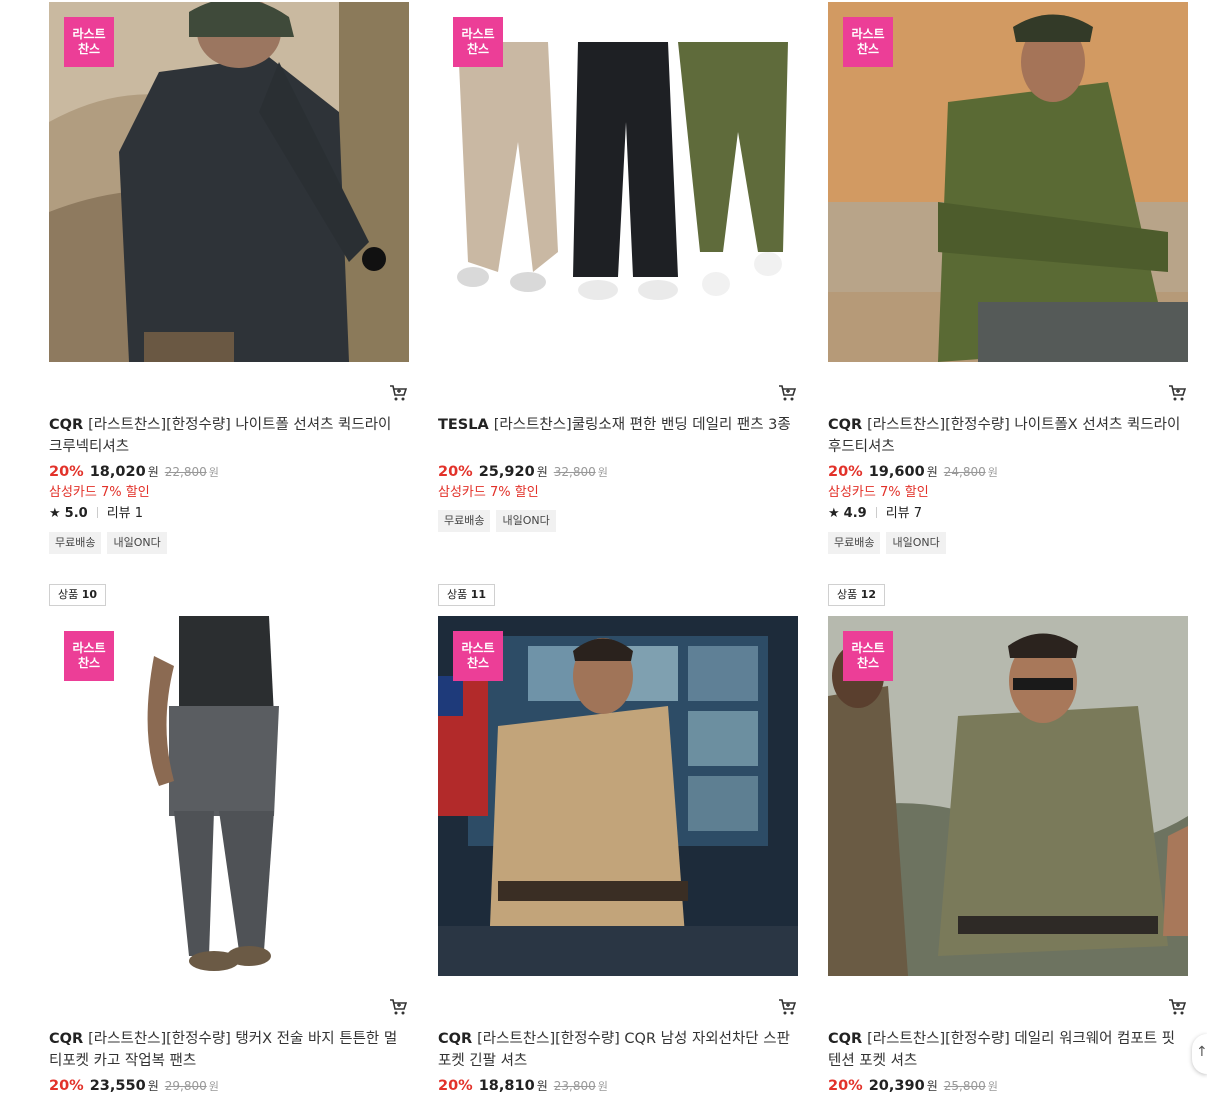 Image resolution: width=1207 pixels, height=1097 pixels. I want to click on original-price: 29,800, so click(185, 1086).